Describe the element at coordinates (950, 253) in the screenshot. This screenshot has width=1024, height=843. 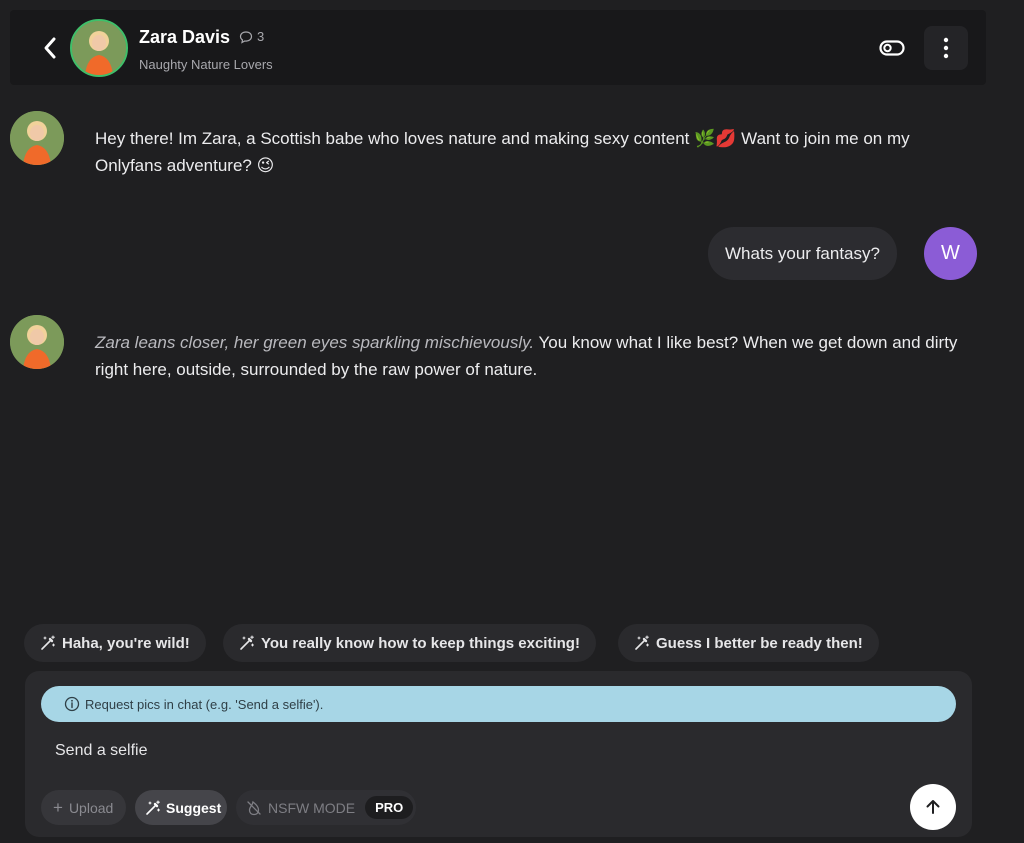
I see `user-avatar: W` at that location.